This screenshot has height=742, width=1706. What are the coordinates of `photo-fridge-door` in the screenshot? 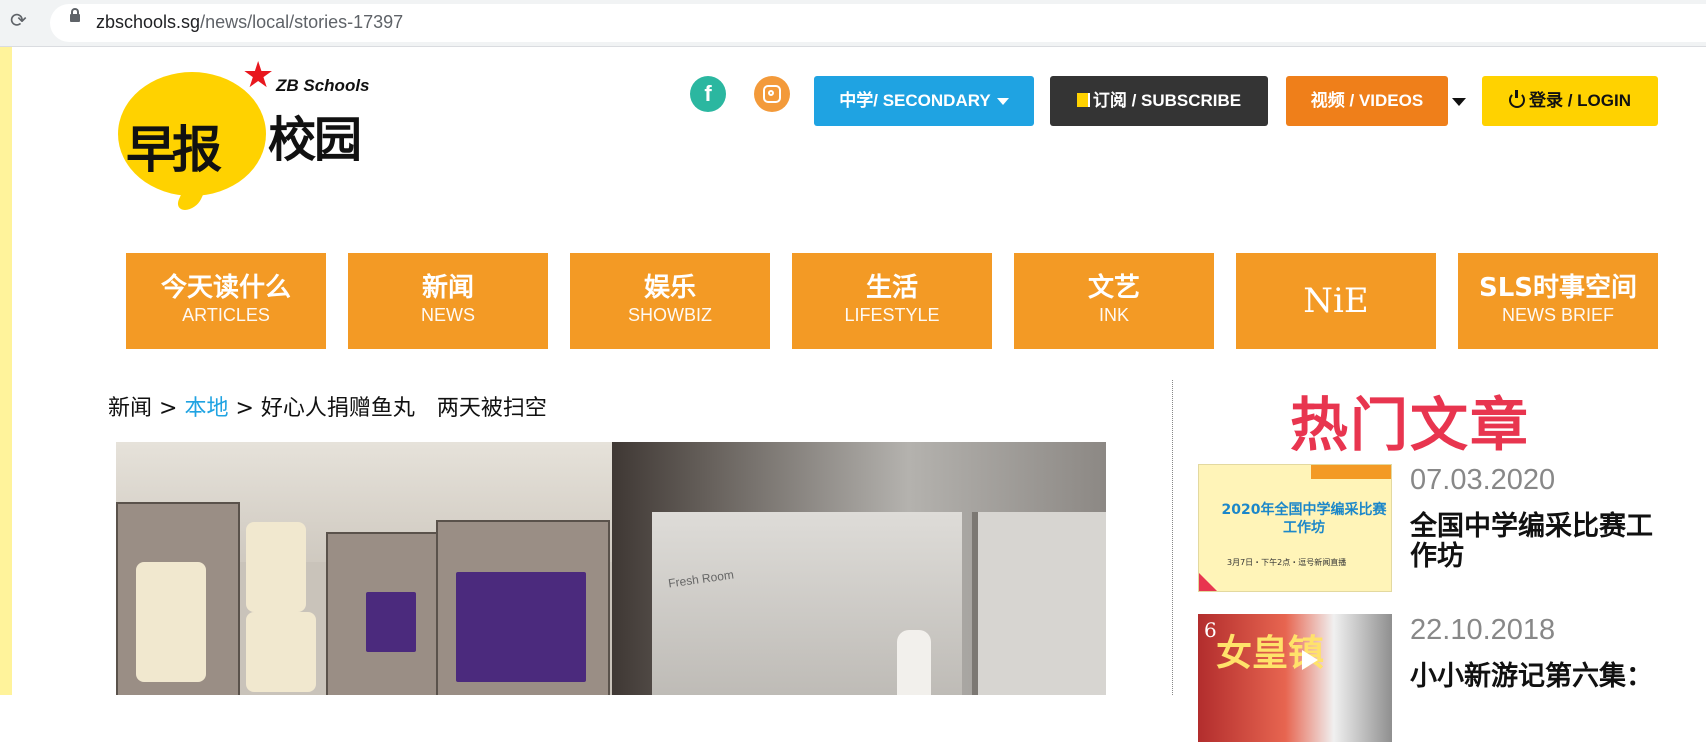 It's located at (1039, 603).